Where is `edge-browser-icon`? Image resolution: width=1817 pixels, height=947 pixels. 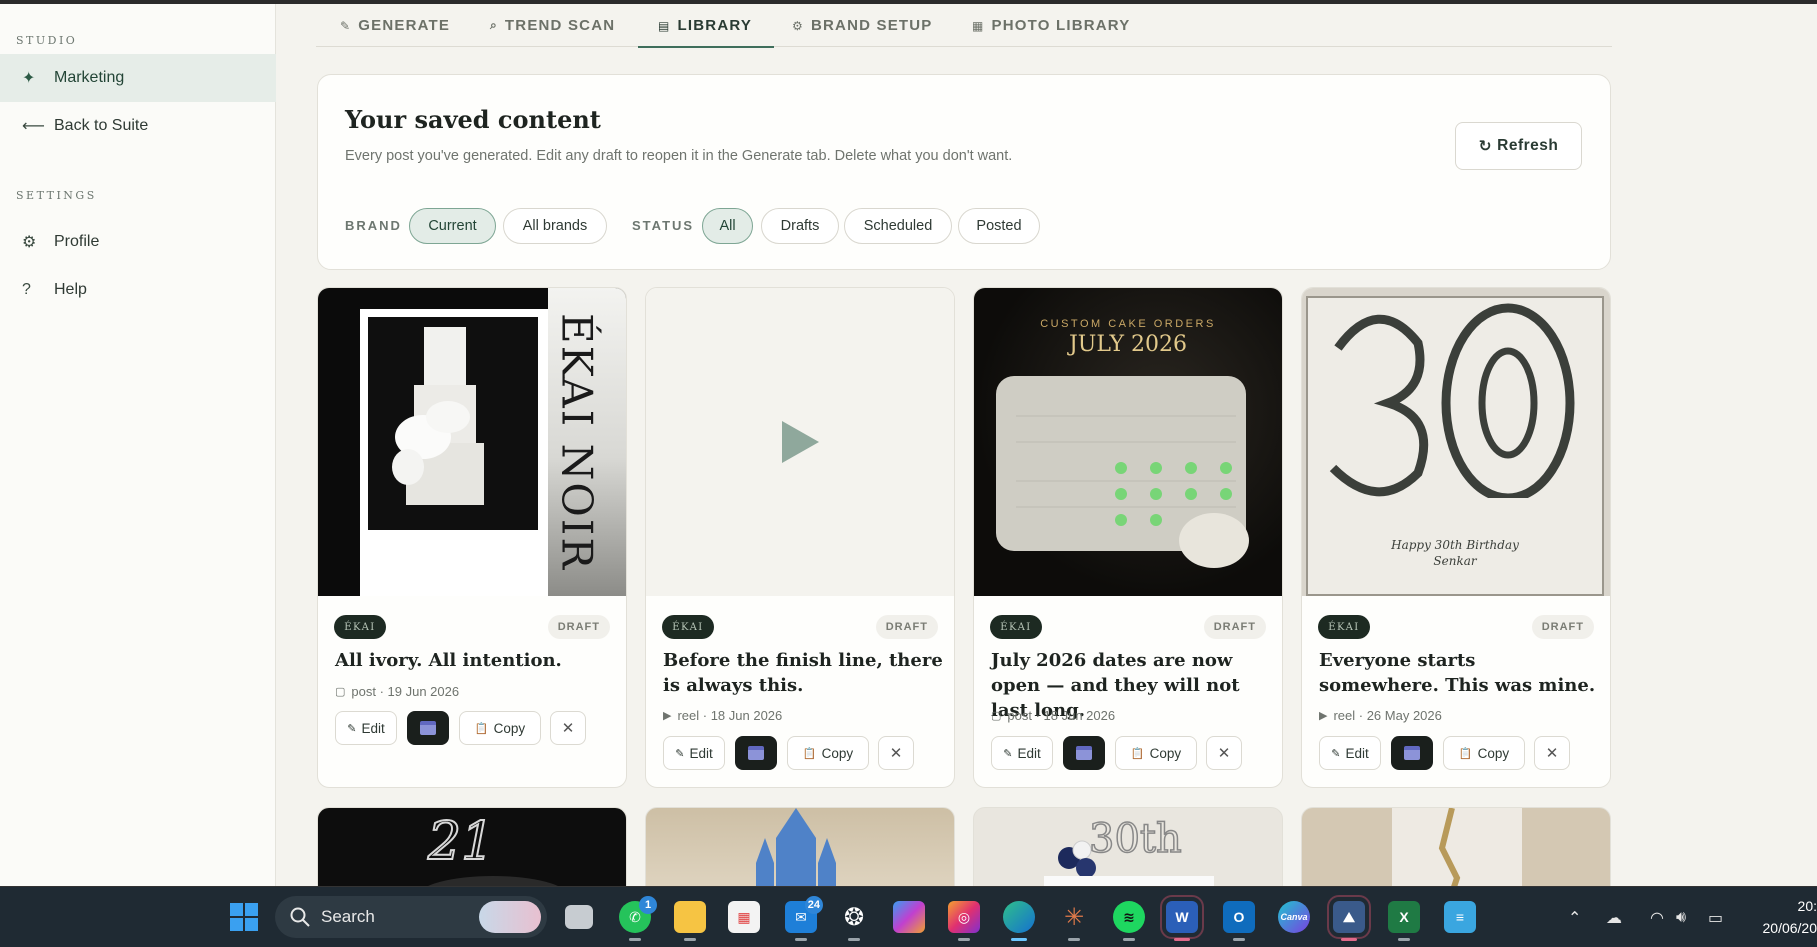
edge-browser-icon is located at coordinates (1019, 921).